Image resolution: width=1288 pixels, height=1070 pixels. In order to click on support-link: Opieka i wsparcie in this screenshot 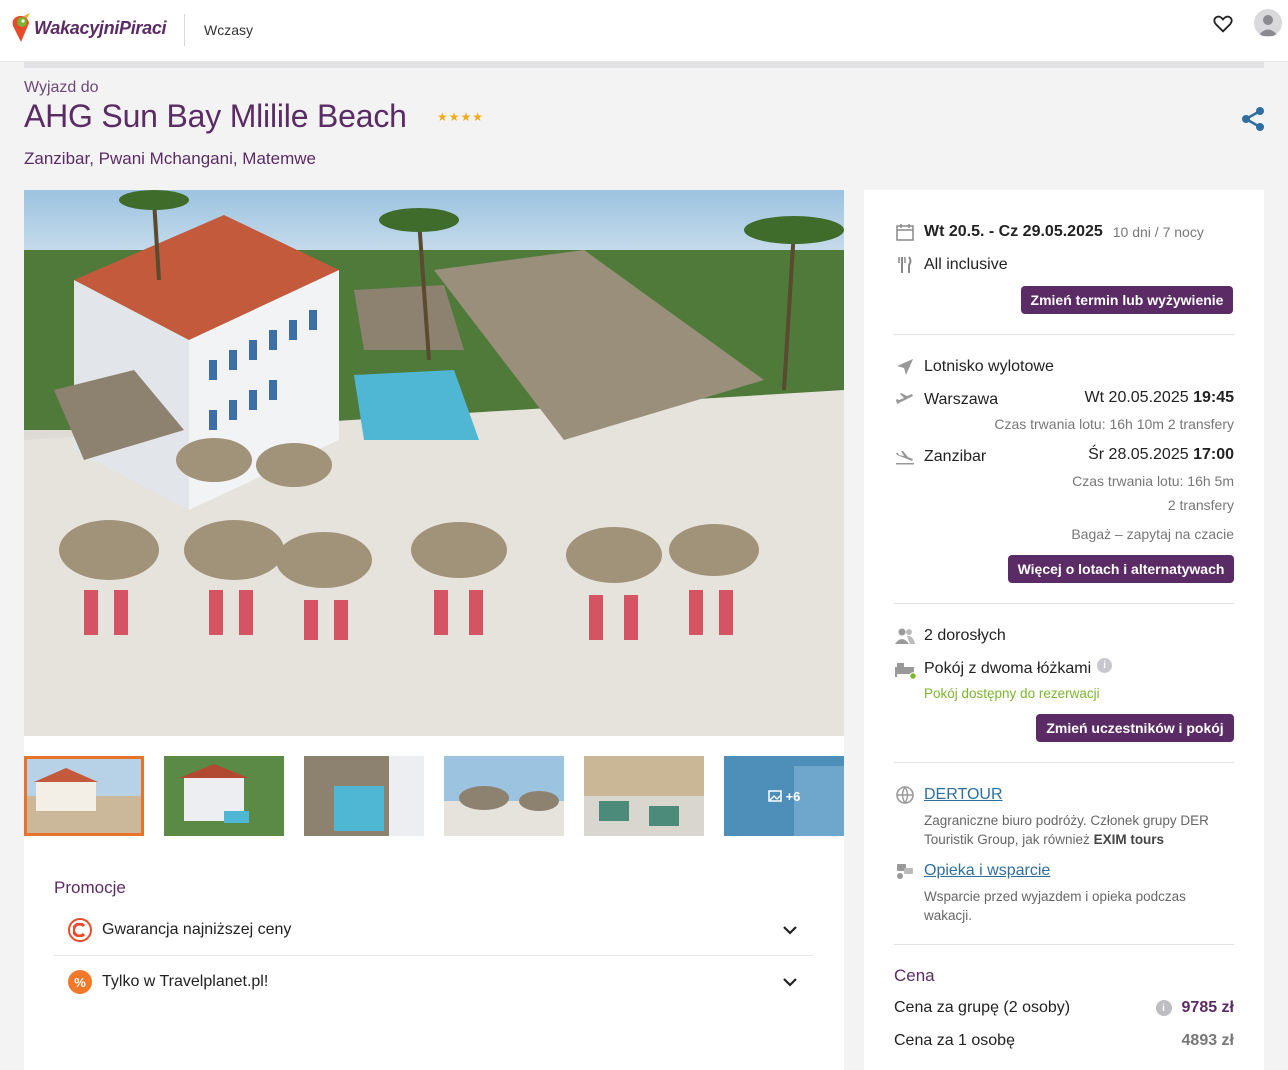, I will do `click(987, 871)`.